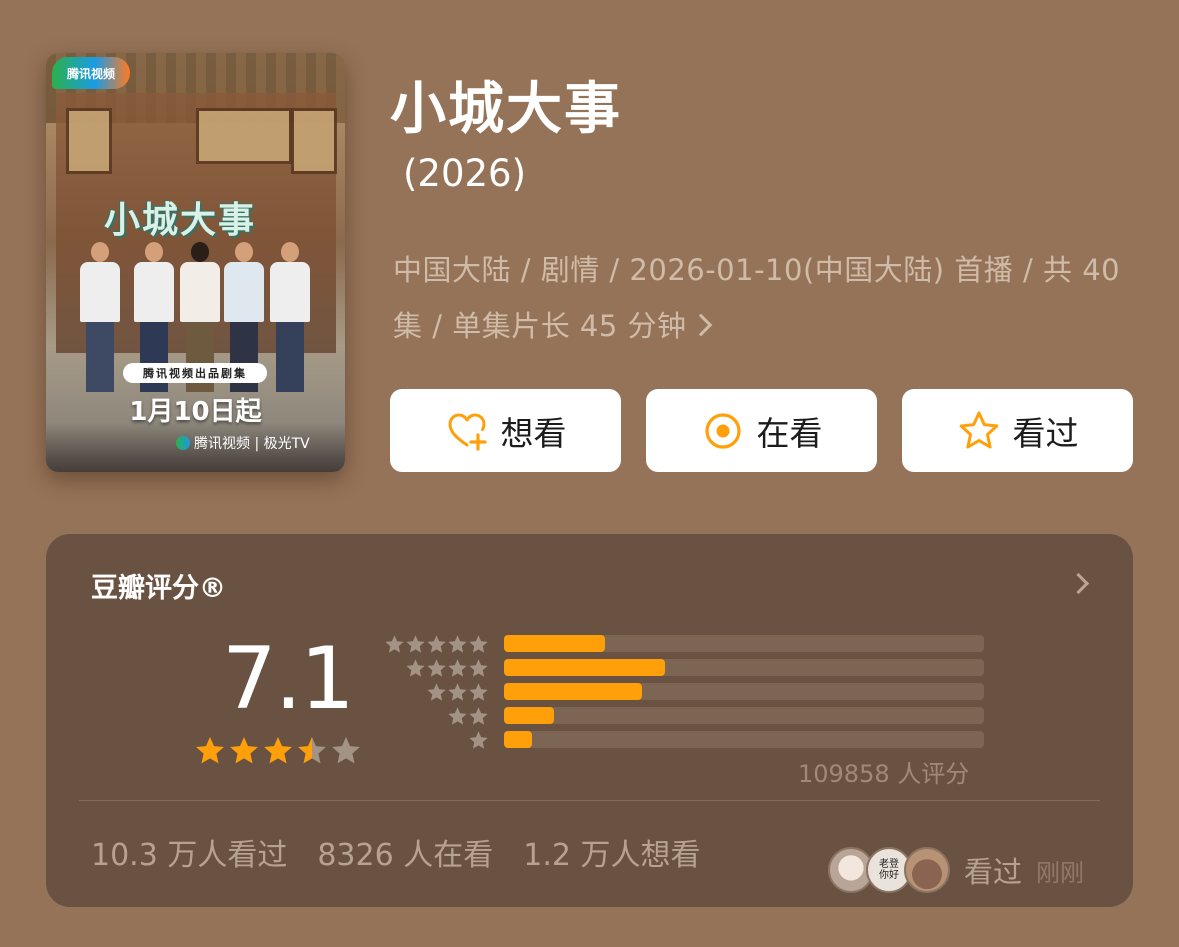 The image size is (1179, 947). I want to click on watched-count: 10.3 万人看过, so click(189, 855).